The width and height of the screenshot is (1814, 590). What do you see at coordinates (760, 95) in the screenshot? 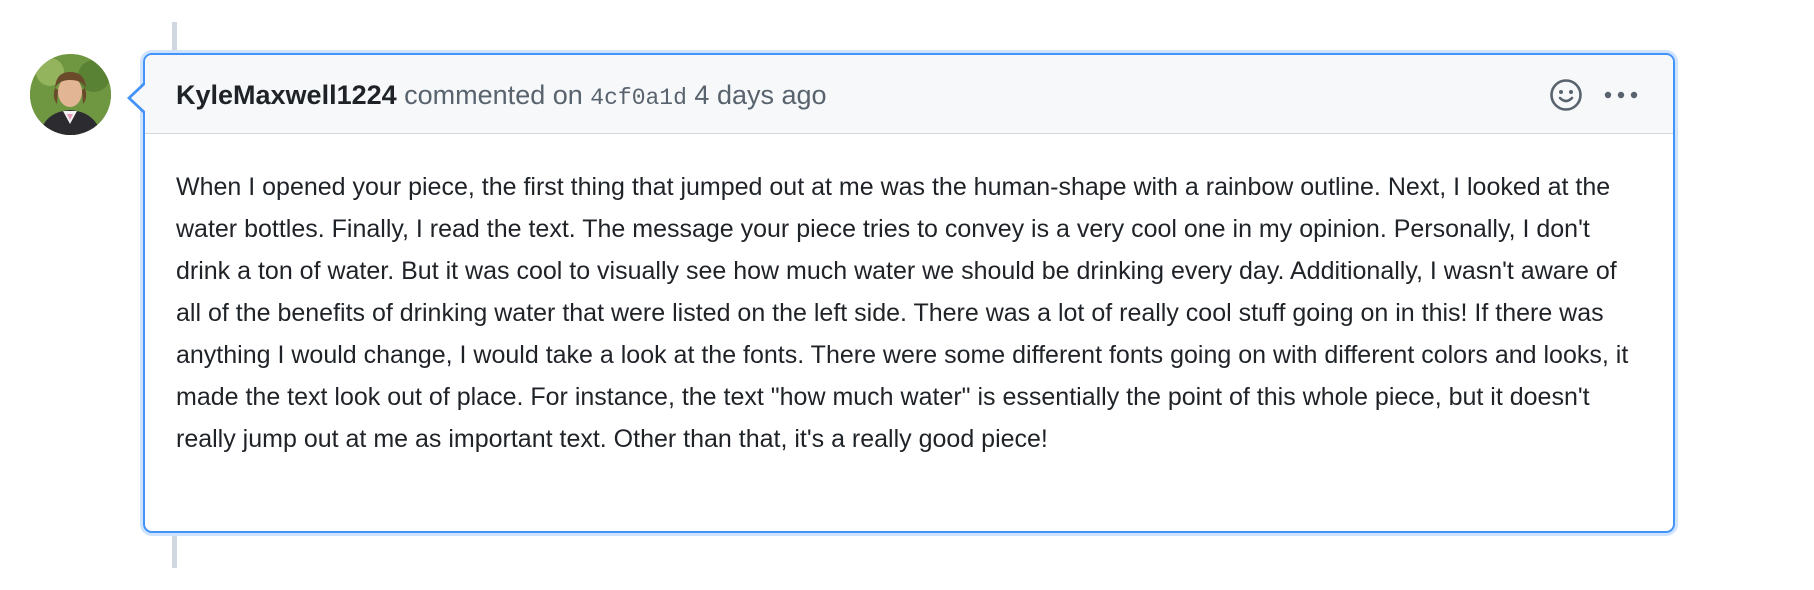
I see `timestamp-link: 4 days ago` at bounding box center [760, 95].